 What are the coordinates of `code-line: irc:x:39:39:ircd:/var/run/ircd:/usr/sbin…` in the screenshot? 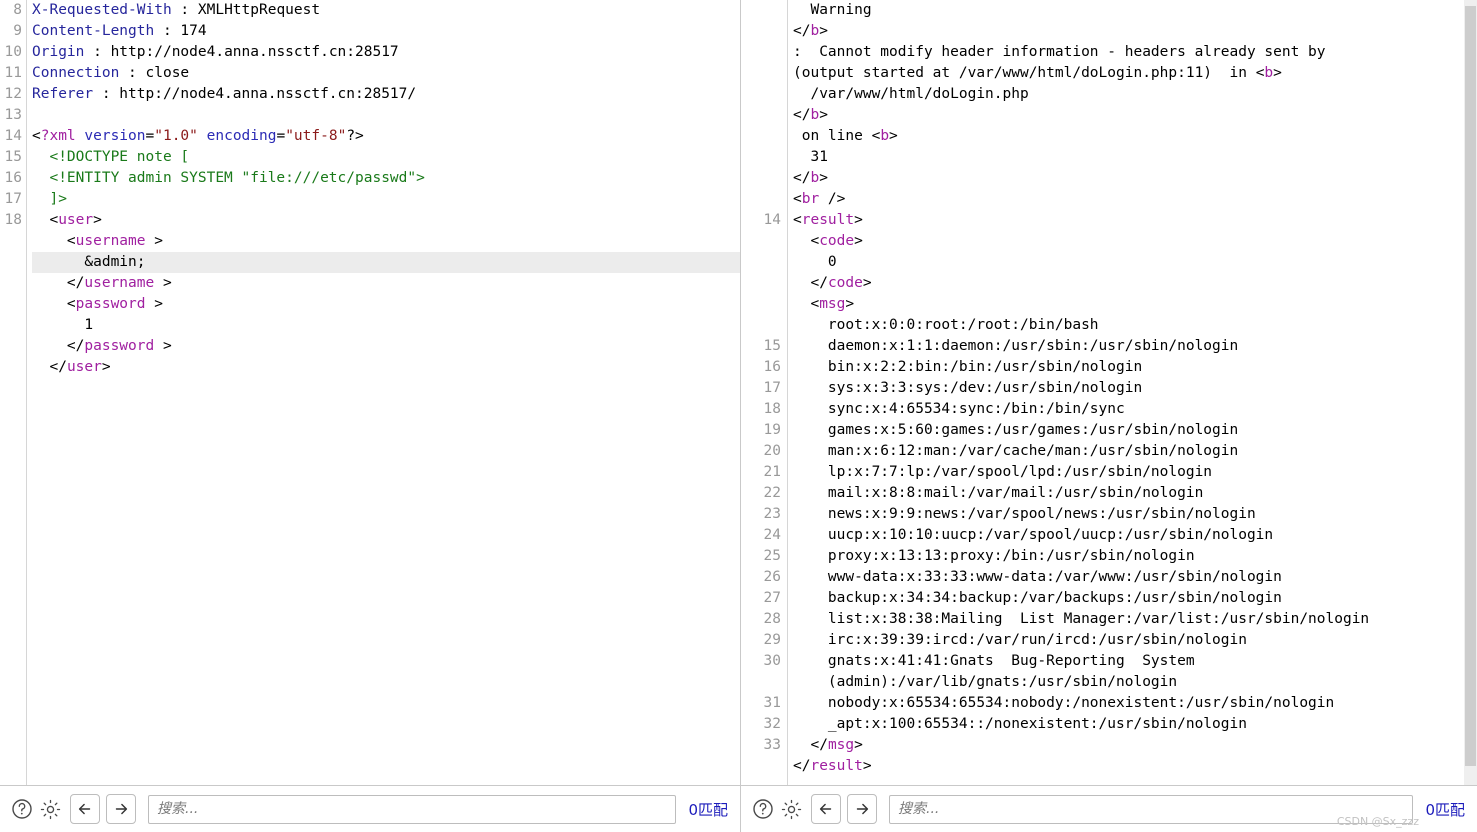 It's located at (1135, 640).